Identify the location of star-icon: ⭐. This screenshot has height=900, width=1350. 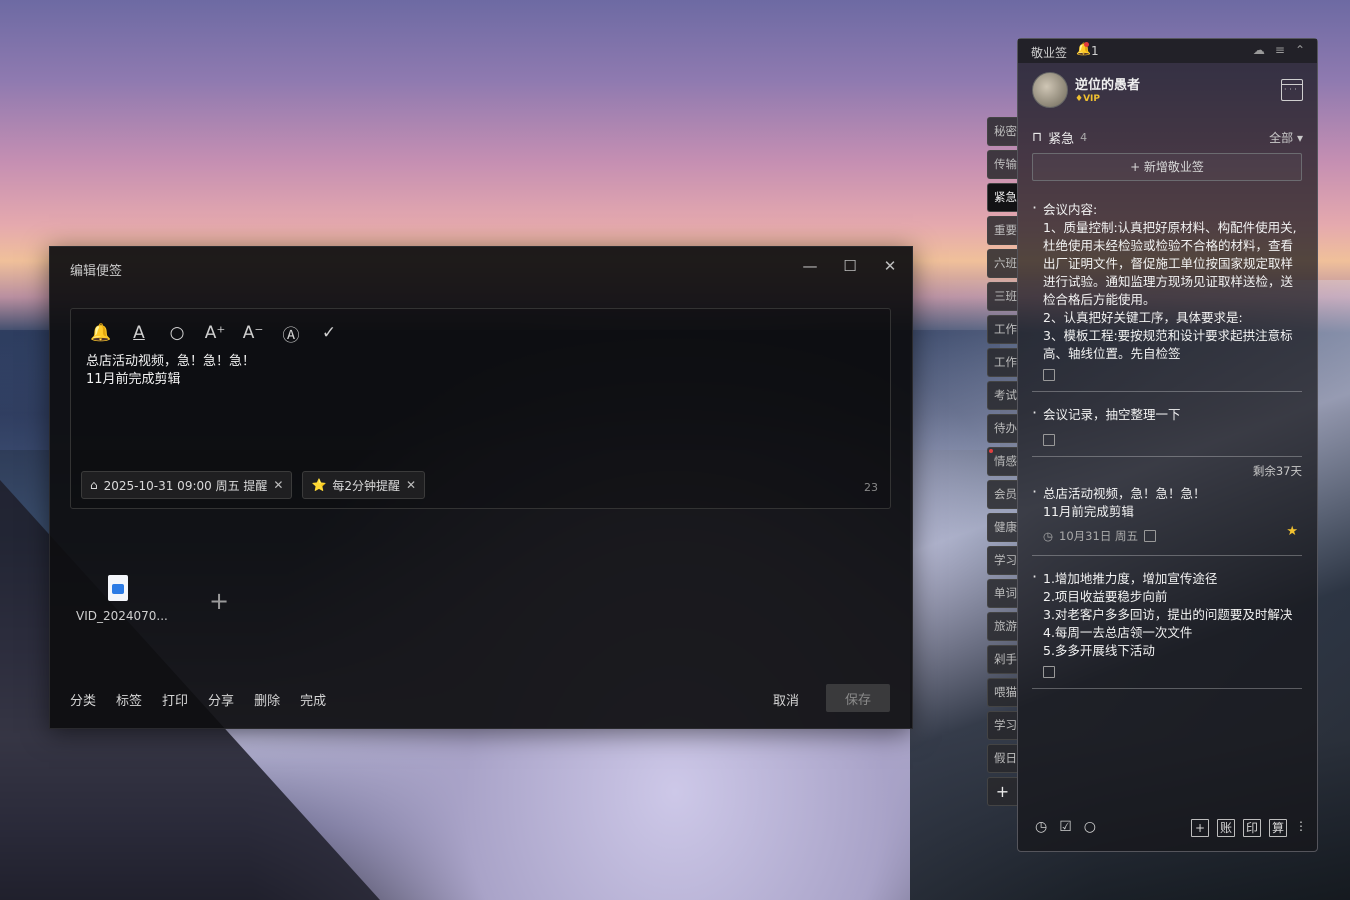
(319, 485).